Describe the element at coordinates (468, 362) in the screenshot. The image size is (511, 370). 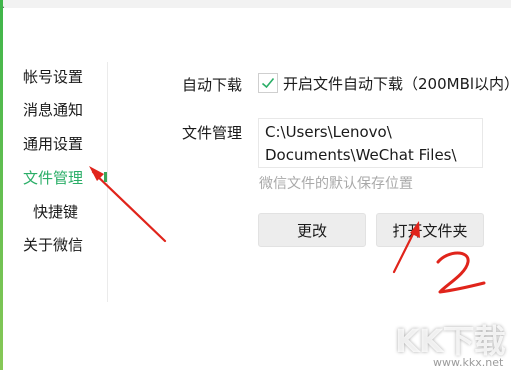
I see `watermark-url: www.kkx.net` at that location.